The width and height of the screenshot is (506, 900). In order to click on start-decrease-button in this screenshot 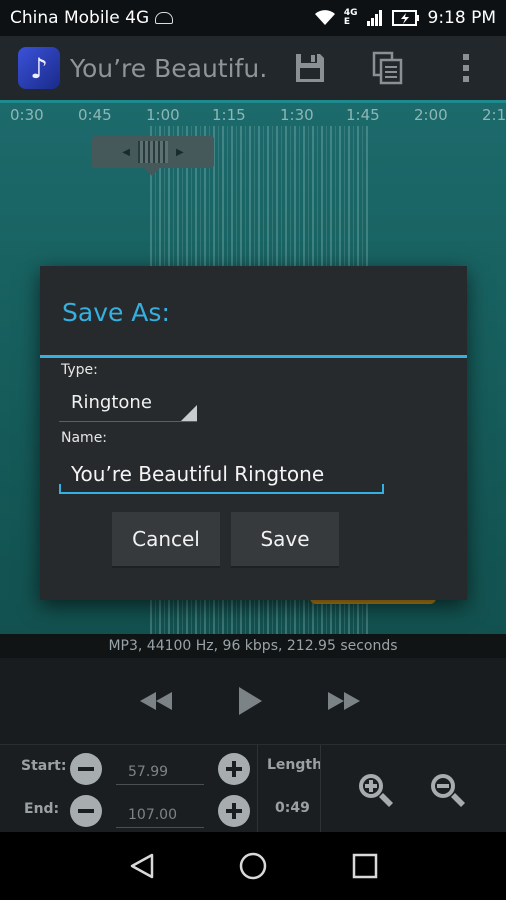, I will do `click(86, 769)`.